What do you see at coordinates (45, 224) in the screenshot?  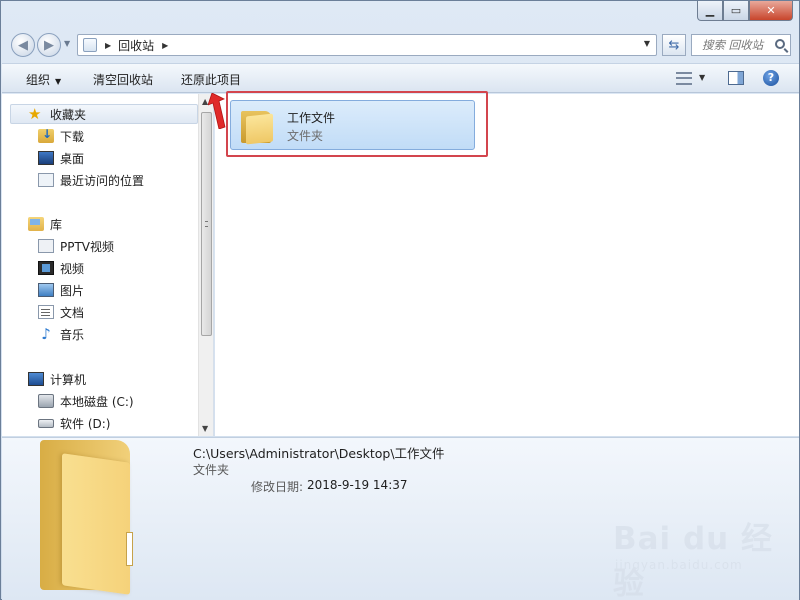 I see `sidebar-item-libraries: 库` at bounding box center [45, 224].